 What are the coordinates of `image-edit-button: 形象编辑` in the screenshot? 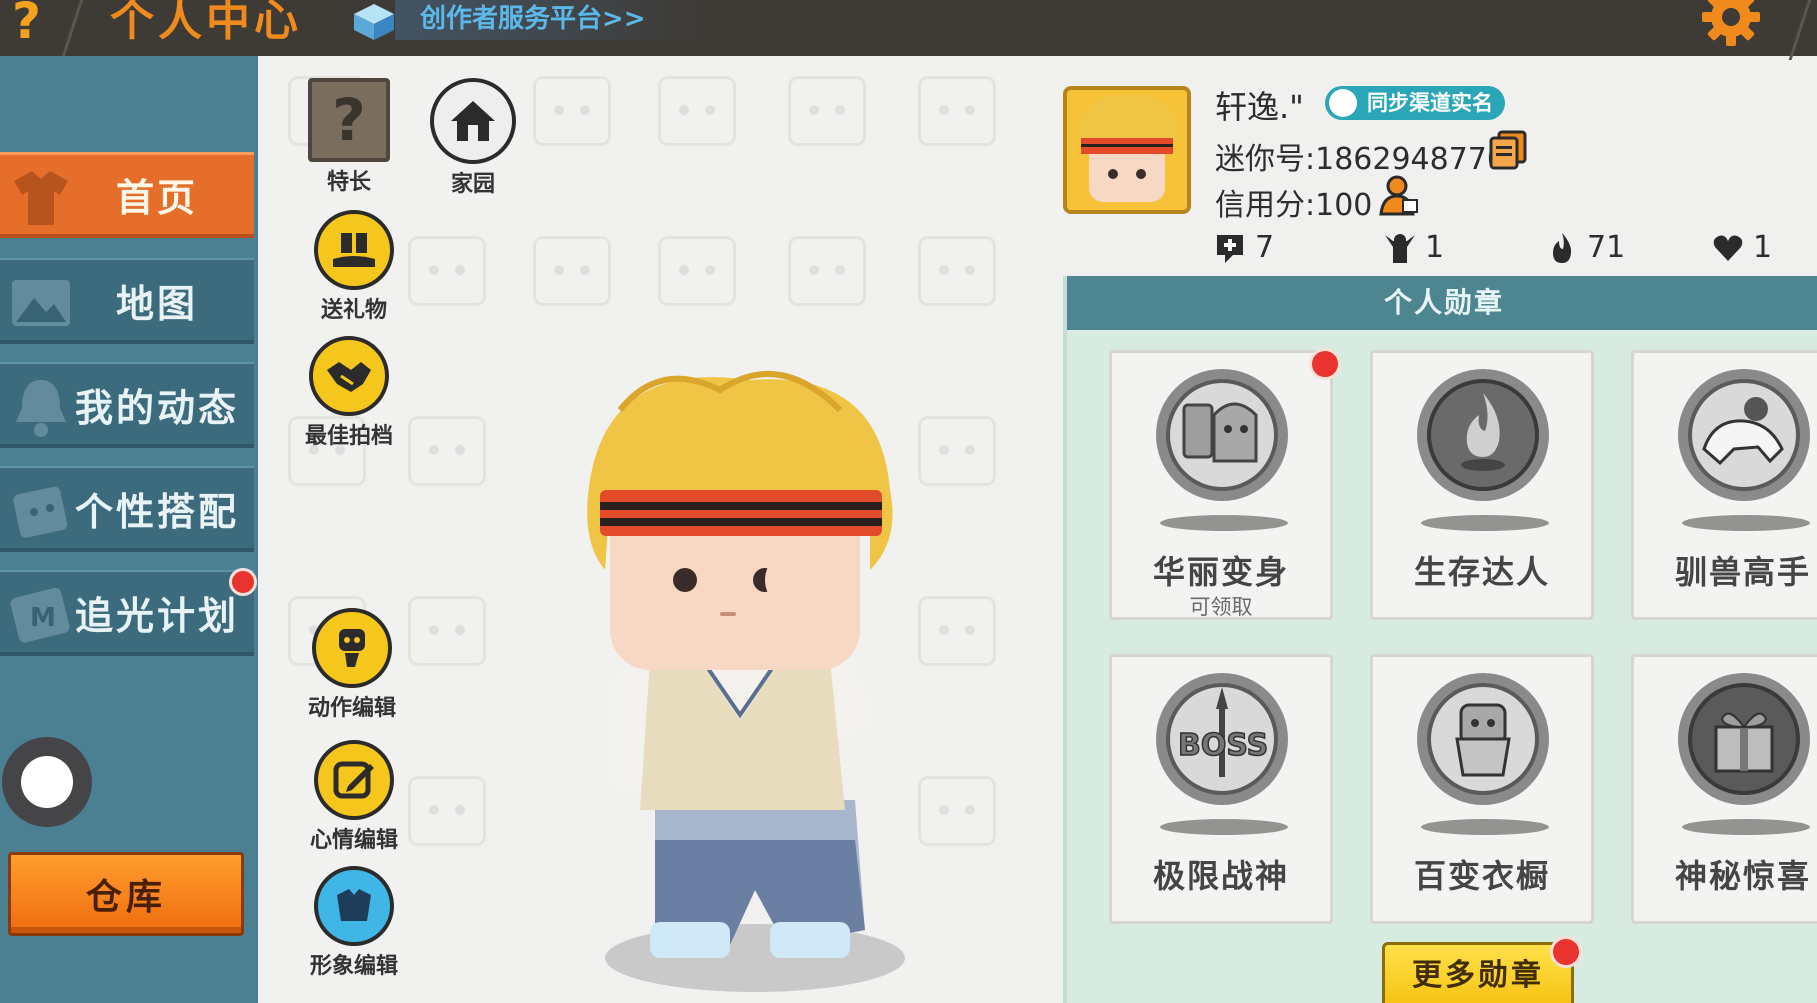 It's located at (354, 923).